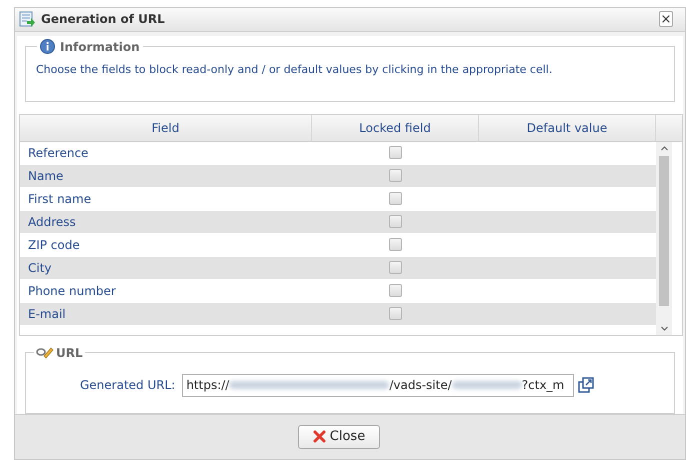 Image resolution: width=686 pixels, height=463 pixels. Describe the element at coordinates (100, 47) in the screenshot. I see `legend: Information` at that location.